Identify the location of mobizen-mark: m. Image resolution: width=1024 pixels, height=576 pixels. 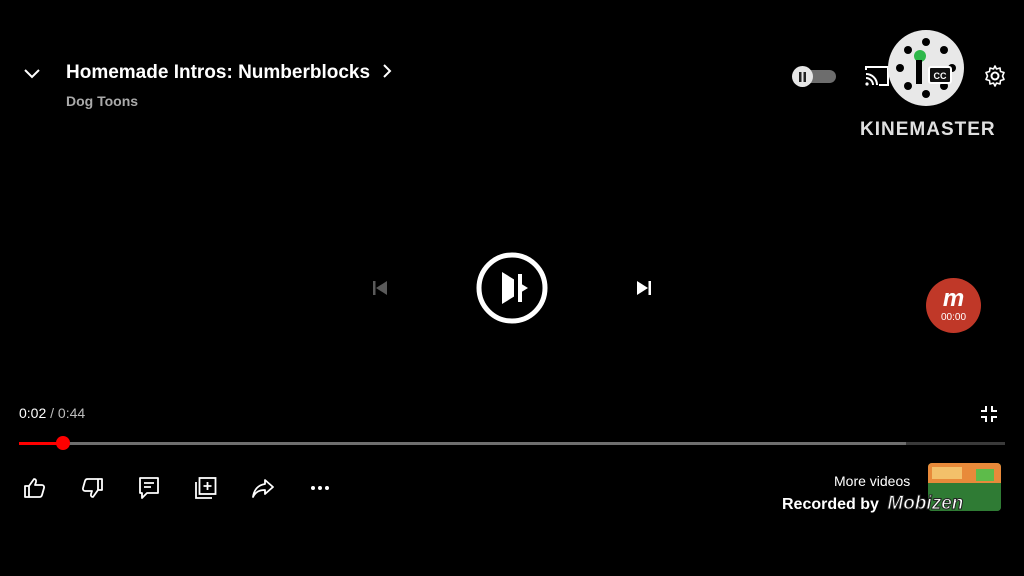
(953, 298).